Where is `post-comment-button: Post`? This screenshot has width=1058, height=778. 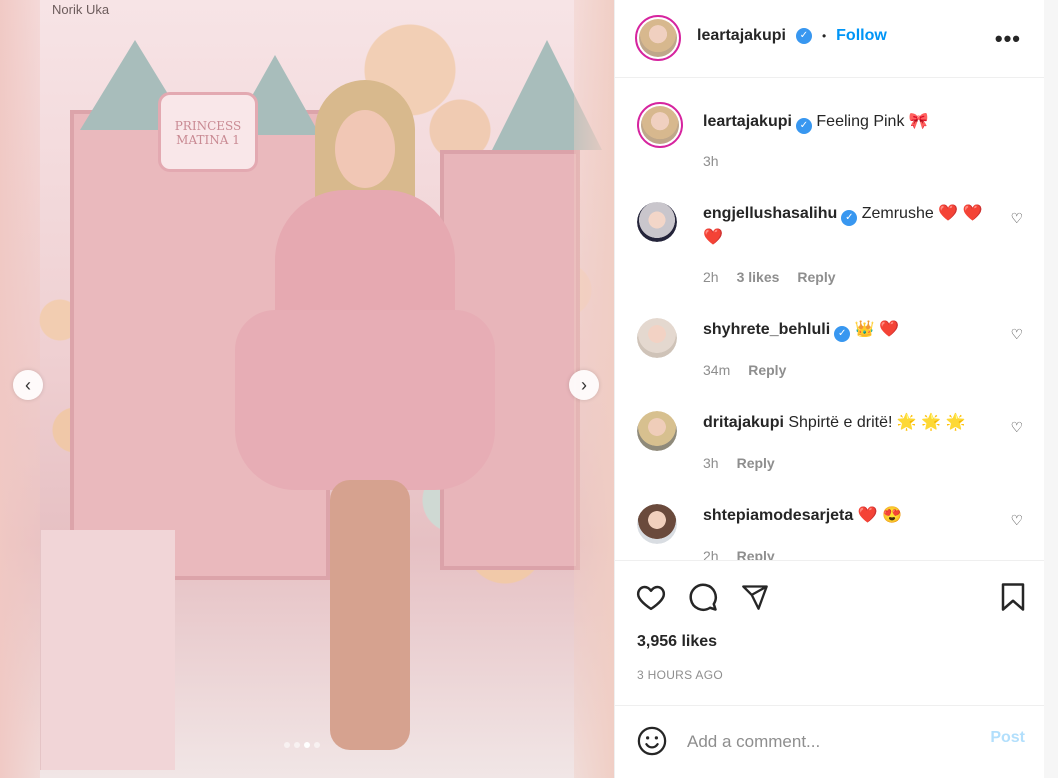 post-comment-button: Post is located at coordinates (1007, 738).